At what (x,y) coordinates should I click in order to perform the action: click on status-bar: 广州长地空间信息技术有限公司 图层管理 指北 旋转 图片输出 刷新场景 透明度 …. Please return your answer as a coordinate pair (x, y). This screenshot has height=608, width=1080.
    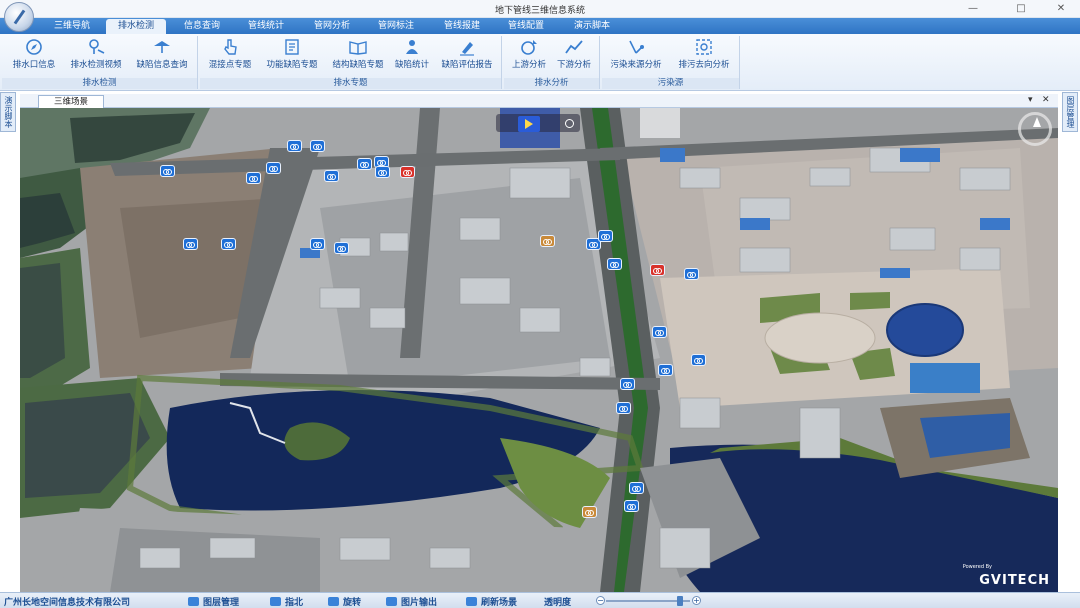
    Looking at the image, I should click on (540, 600).